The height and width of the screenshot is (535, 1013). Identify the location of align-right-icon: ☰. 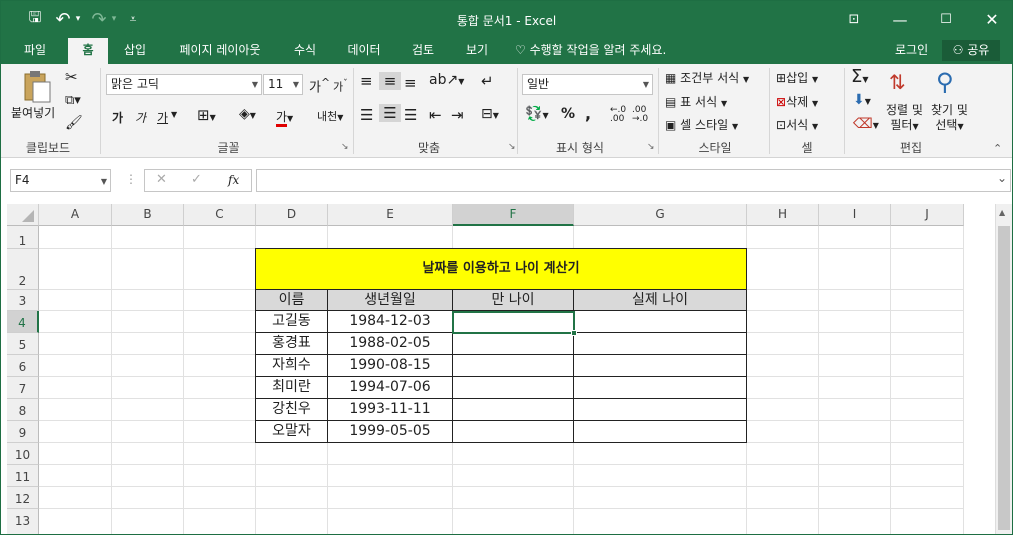
(410, 115).